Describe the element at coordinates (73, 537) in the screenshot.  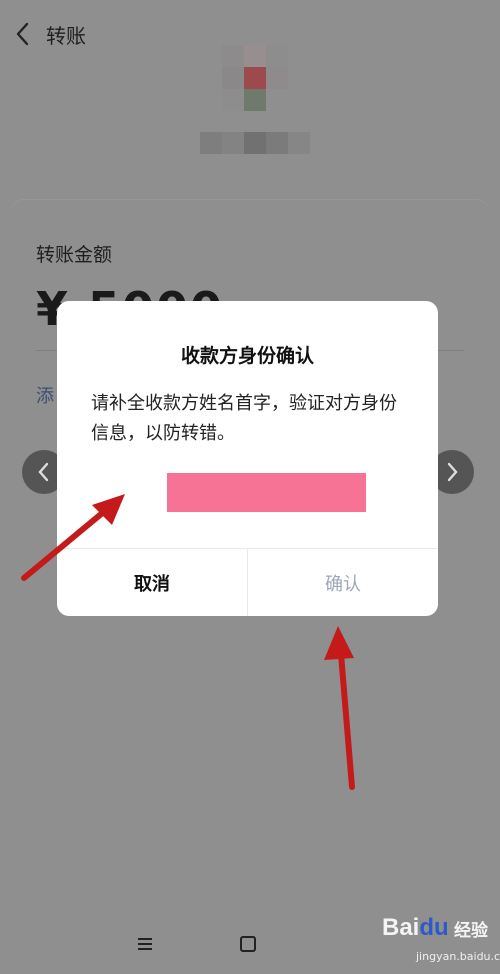
I see `arrow-to-input-icon` at that location.